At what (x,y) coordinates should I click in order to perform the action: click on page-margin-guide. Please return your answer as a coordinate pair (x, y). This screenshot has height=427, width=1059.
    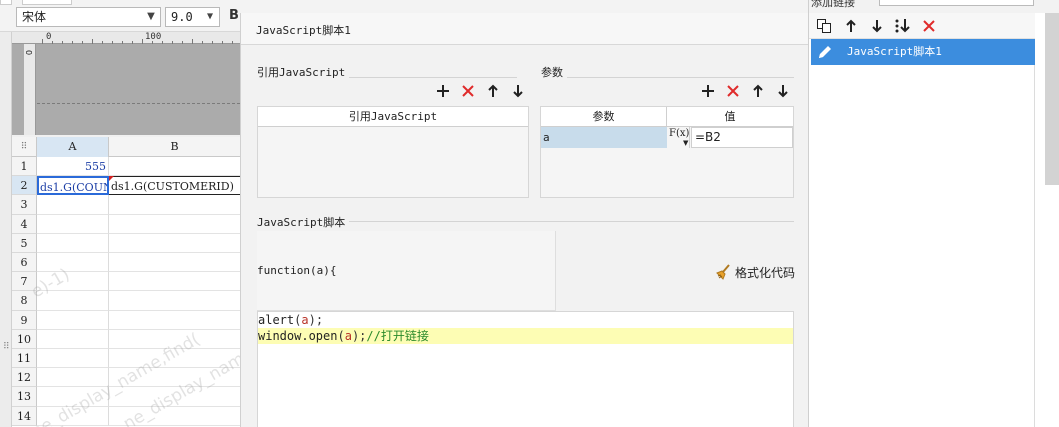
    Looking at the image, I should click on (138, 74).